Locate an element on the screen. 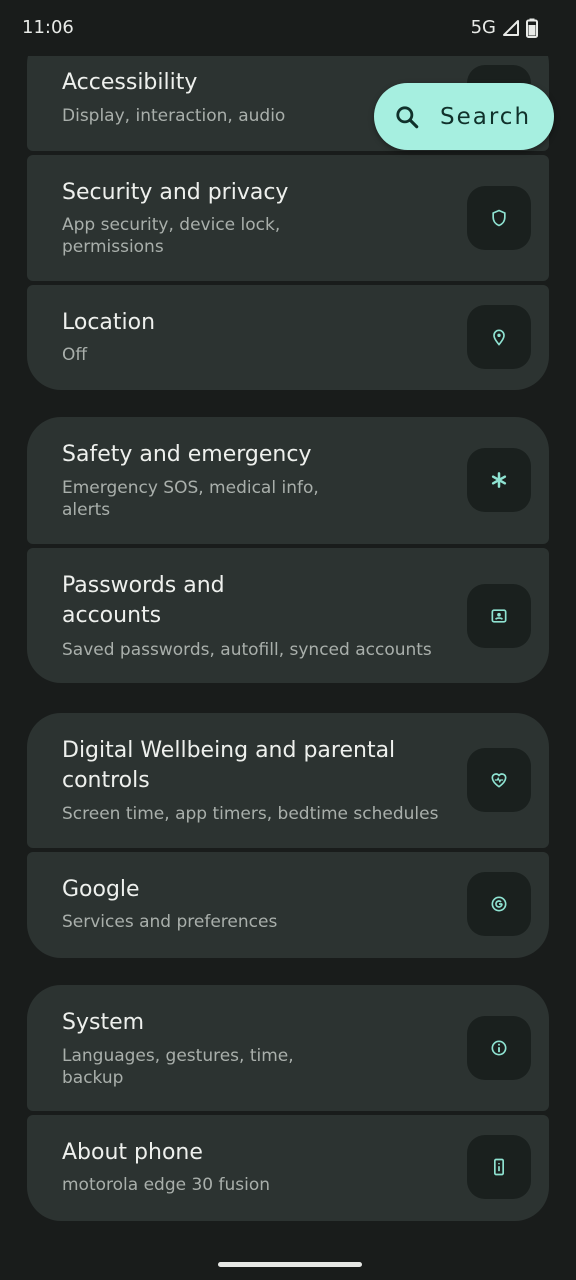 Image resolution: width=576 pixels, height=1280 pixels. google-icon is located at coordinates (499, 904).